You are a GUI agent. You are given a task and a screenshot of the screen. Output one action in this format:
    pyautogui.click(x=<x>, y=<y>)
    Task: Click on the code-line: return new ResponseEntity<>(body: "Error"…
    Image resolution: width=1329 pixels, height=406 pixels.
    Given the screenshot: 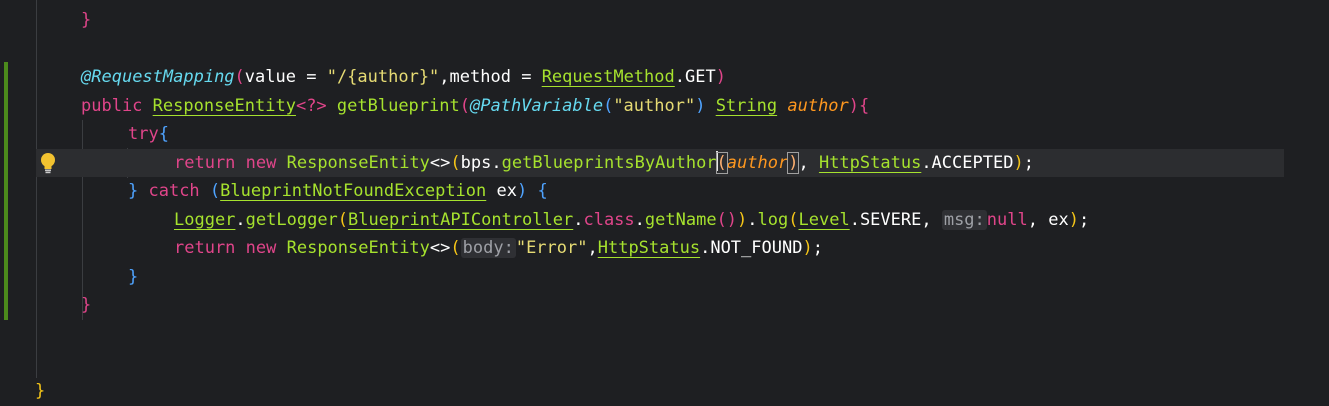 What is the action you would take?
    pyautogui.click(x=498, y=248)
    